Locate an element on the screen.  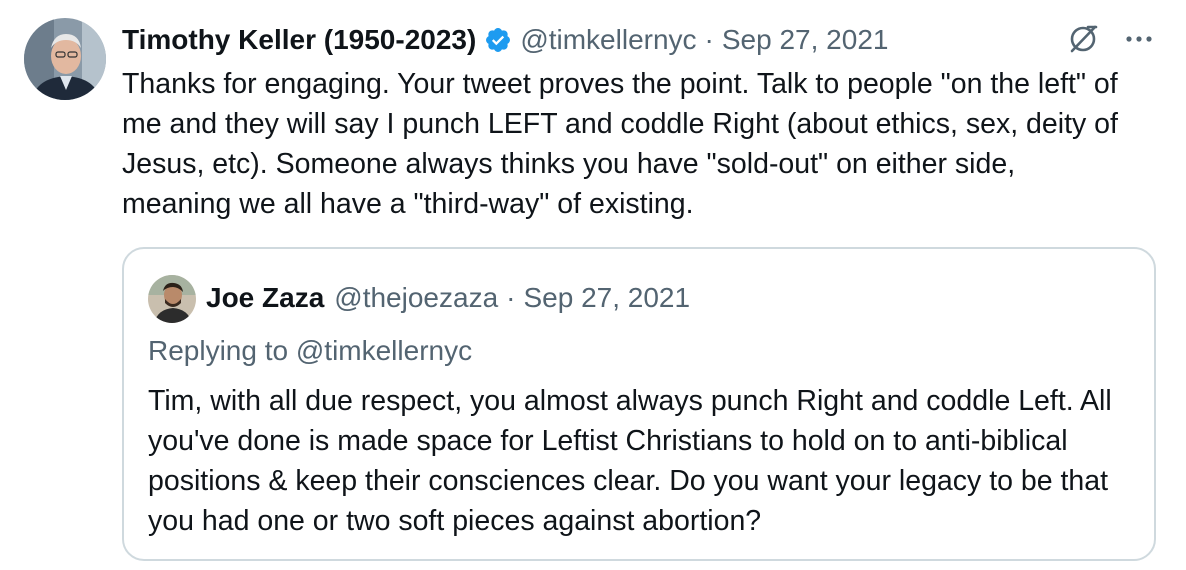
tweet-date: Sep 27, 2021 is located at coordinates (805, 40).